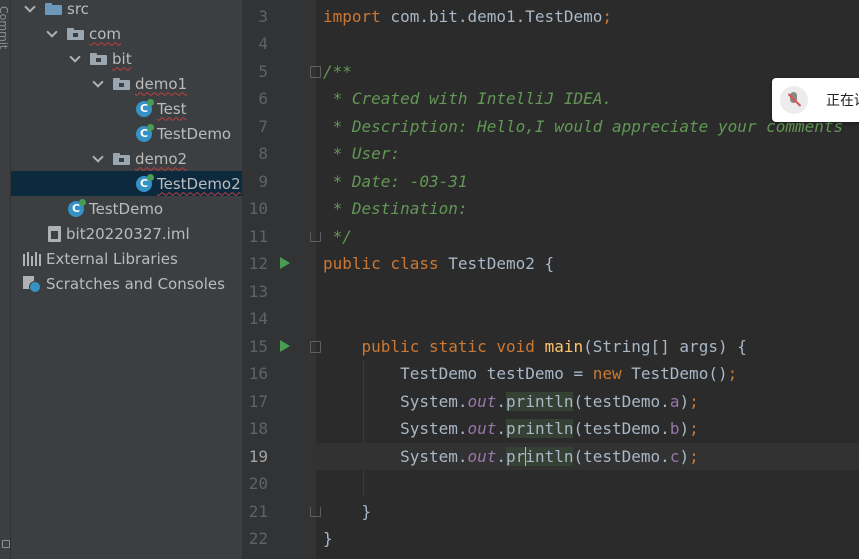 This screenshot has width=859, height=559. What do you see at coordinates (587, 428) in the screenshot?
I see `code-text: System.out.println(testDemo.b);` at bounding box center [587, 428].